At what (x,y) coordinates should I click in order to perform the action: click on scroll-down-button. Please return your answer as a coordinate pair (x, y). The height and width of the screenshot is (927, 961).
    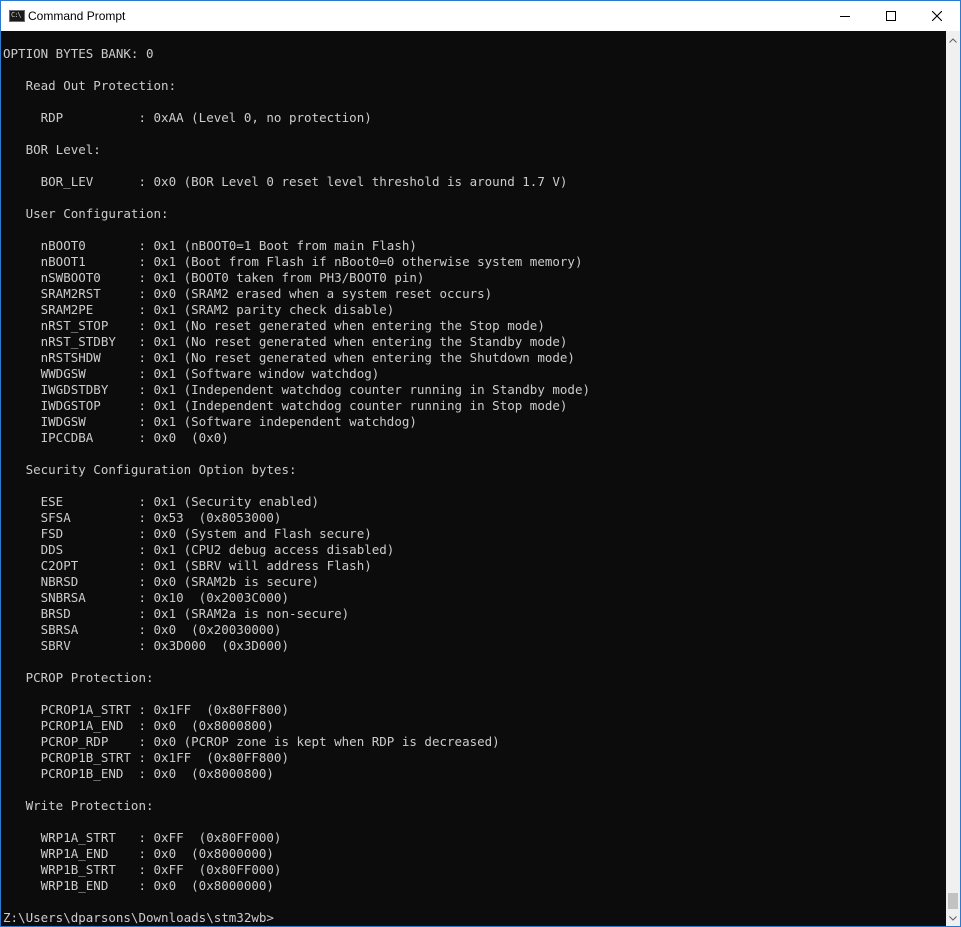
    Looking at the image, I should click on (953, 918).